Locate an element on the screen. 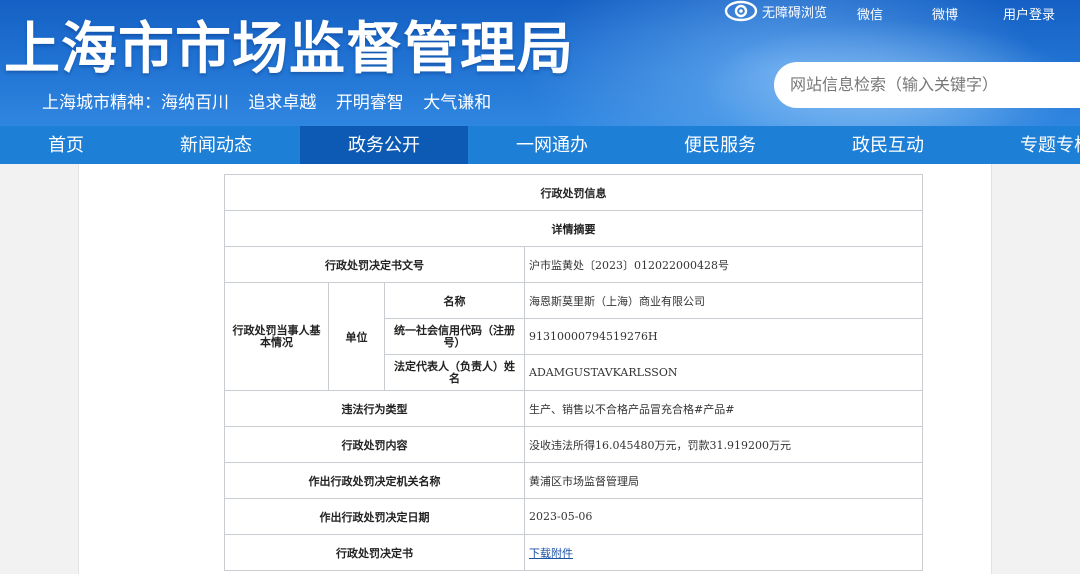 This screenshot has height=574, width=1080. document-label: 行政处罚决定书 is located at coordinates (374, 552).